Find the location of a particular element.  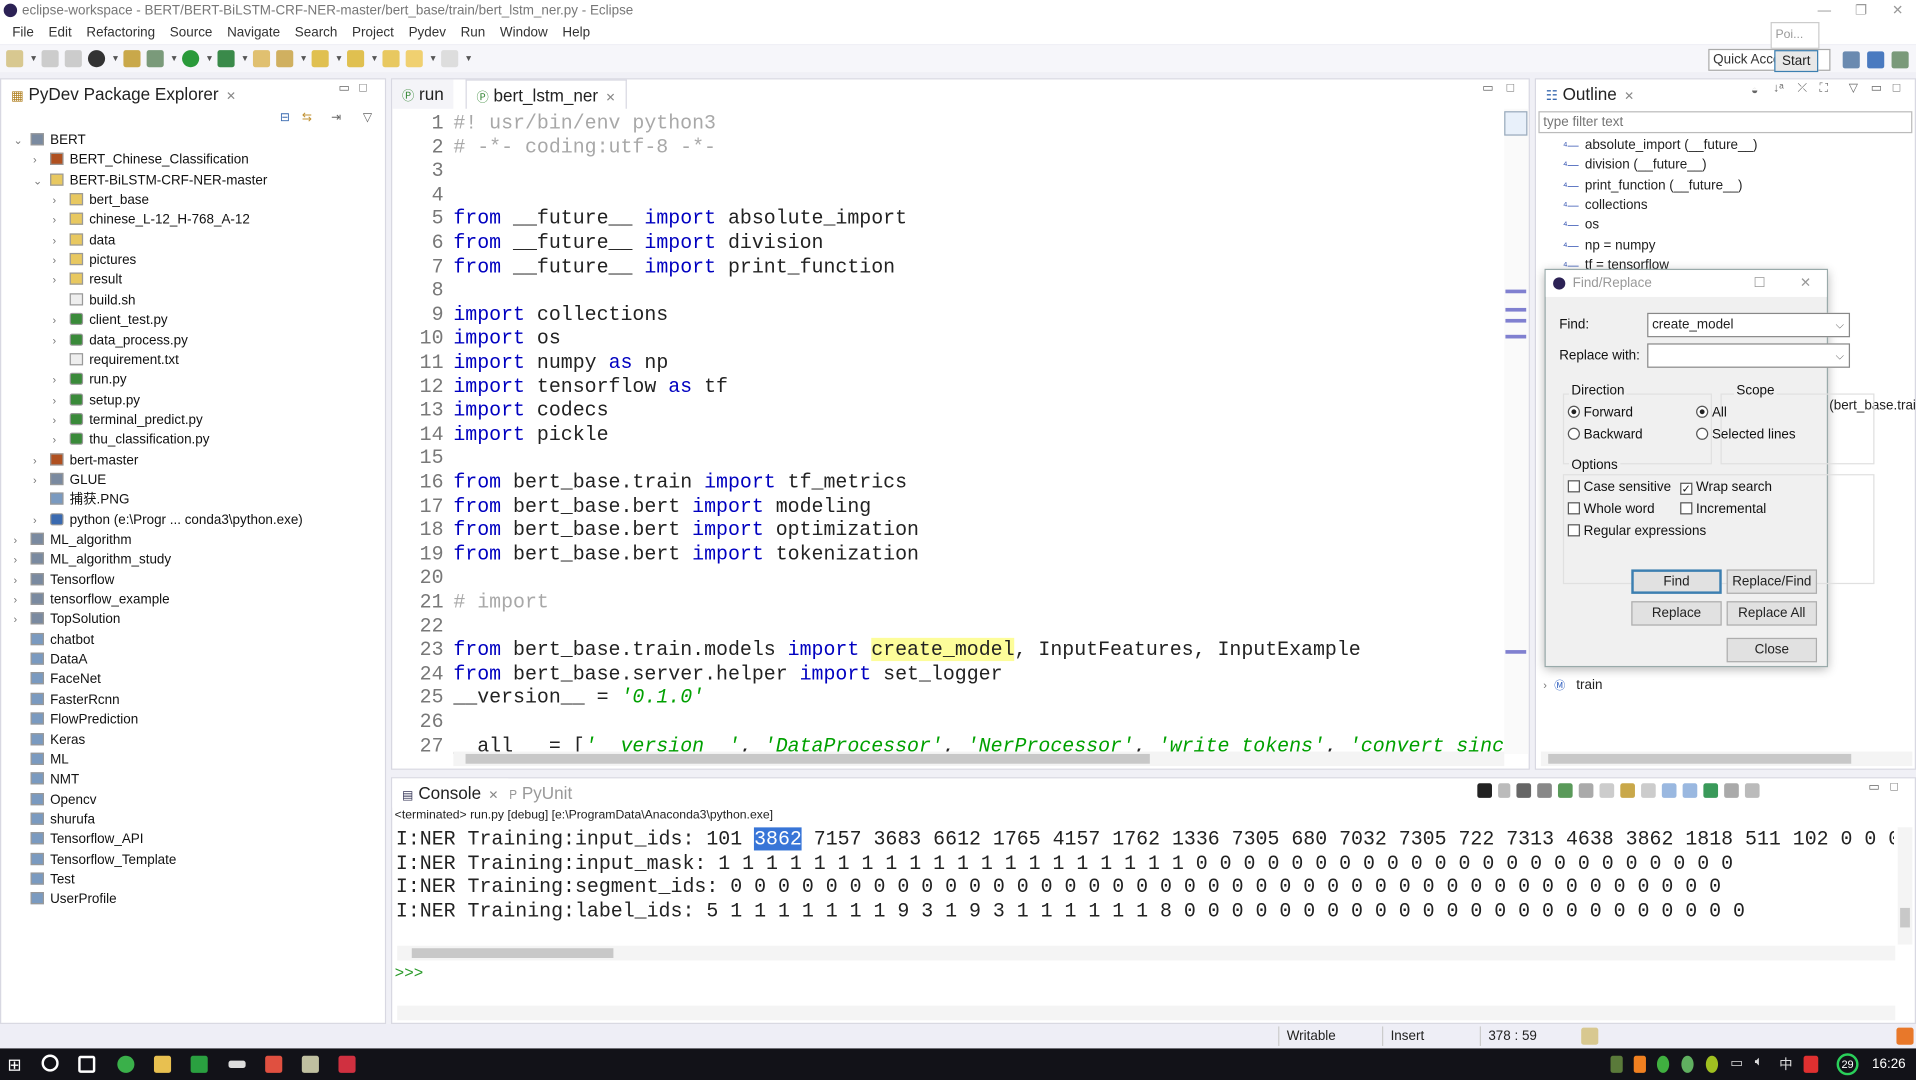

close-icon: ✕ is located at coordinates (493, 795).